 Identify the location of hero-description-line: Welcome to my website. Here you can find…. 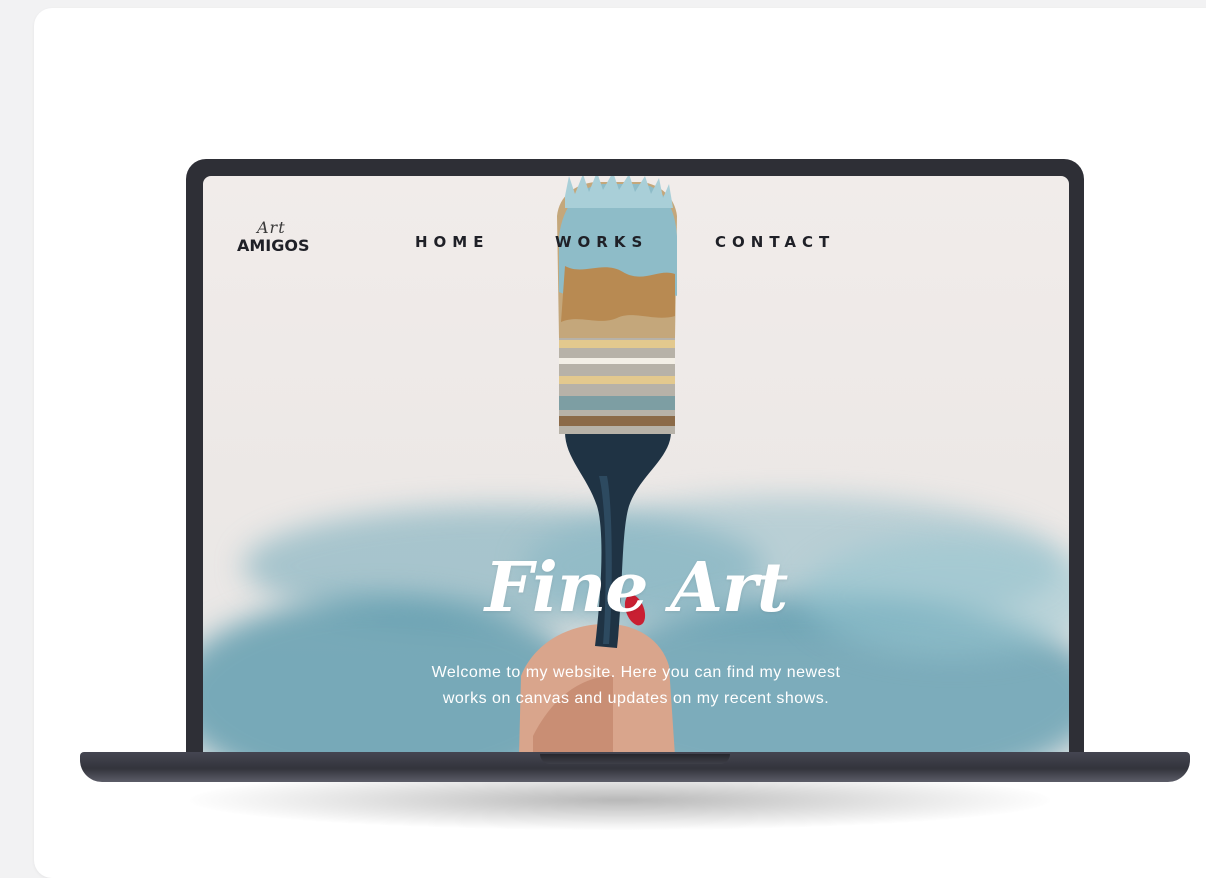
(636, 672).